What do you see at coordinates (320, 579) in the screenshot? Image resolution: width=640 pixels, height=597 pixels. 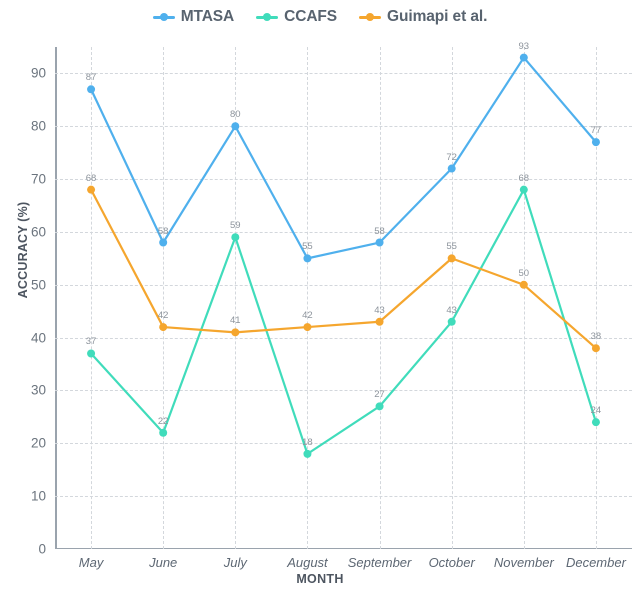 I see `x-axis-title: MONTH` at bounding box center [320, 579].